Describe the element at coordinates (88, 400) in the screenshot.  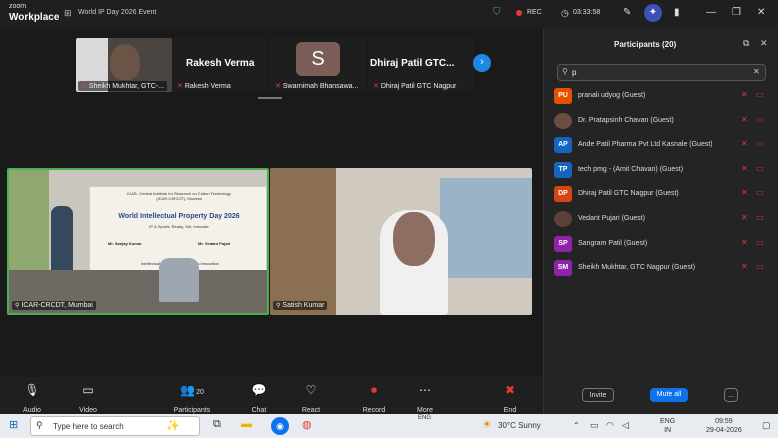
I see `video-button: ▭ Video` at that location.